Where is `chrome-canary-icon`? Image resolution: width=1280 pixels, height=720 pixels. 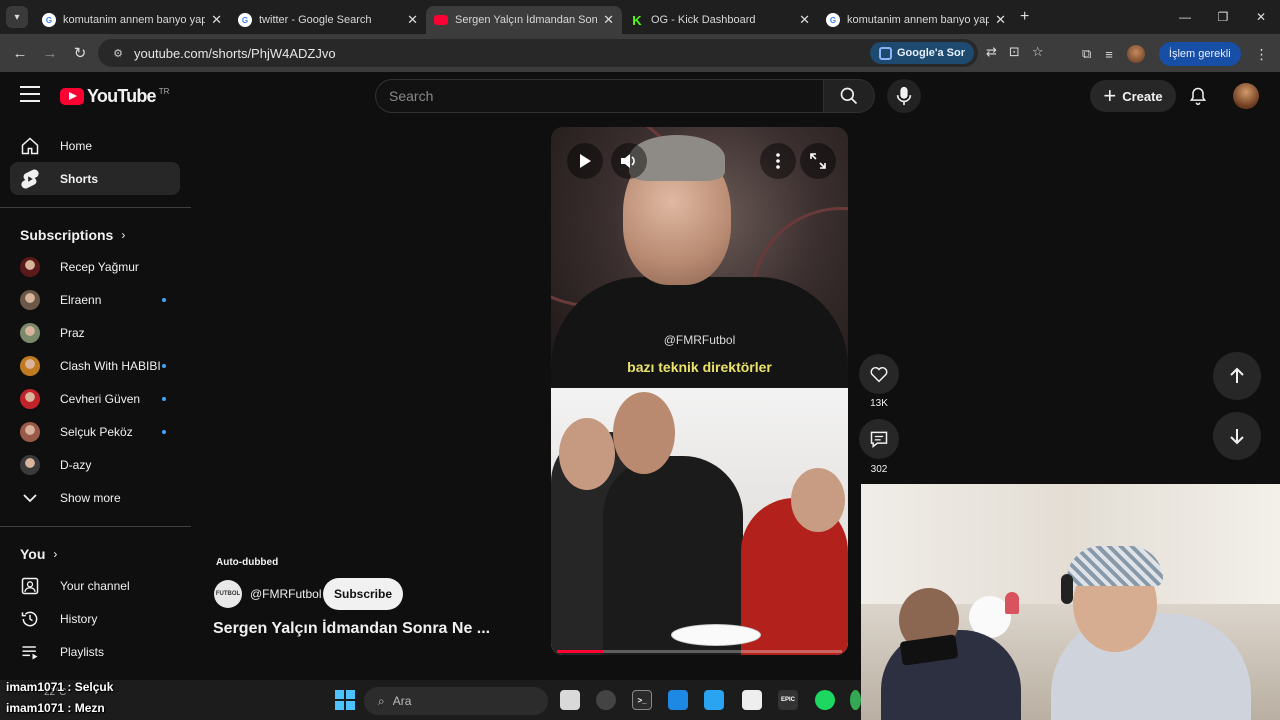
chrome-canary-icon is located at coordinates (606, 700).